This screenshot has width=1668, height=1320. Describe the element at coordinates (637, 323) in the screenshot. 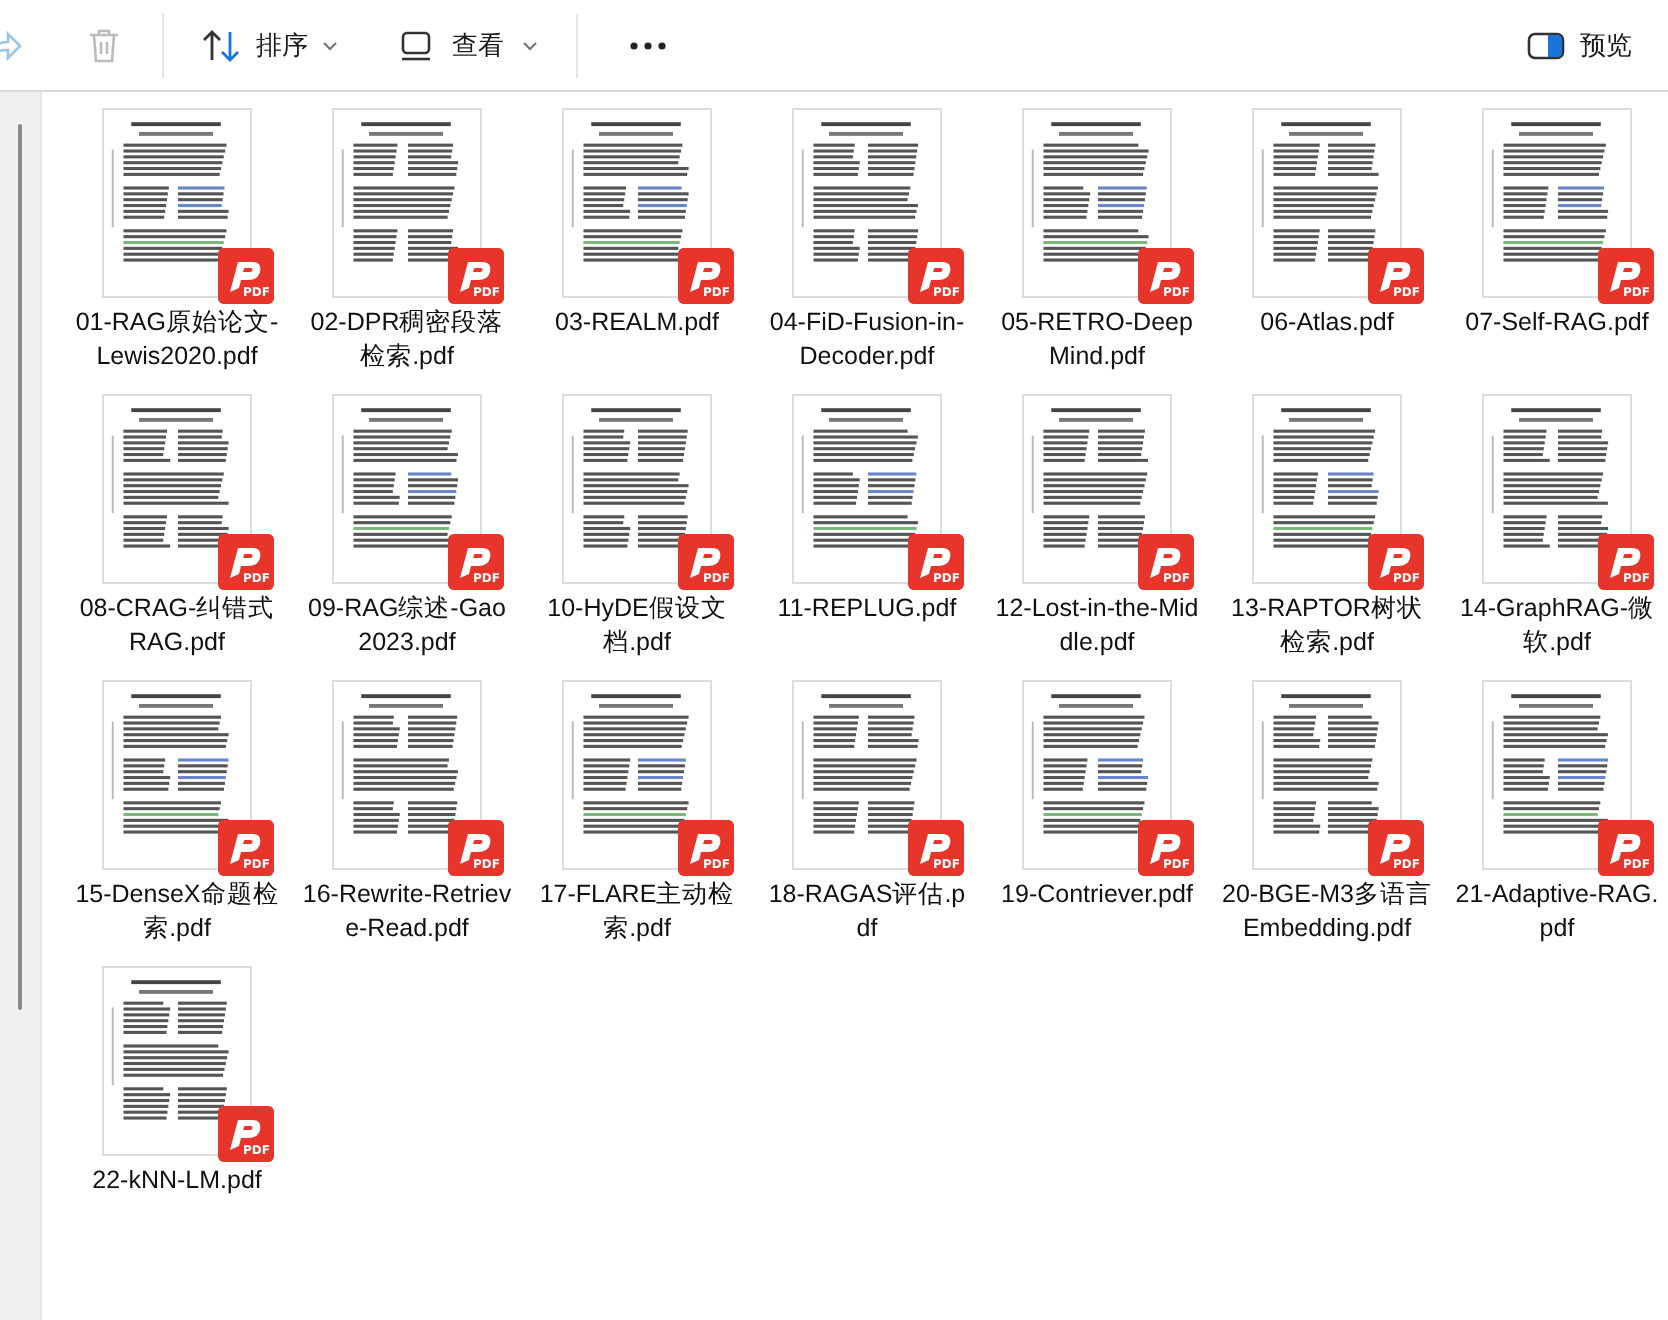

I see `file-name: 03-REALM.pdf` at that location.